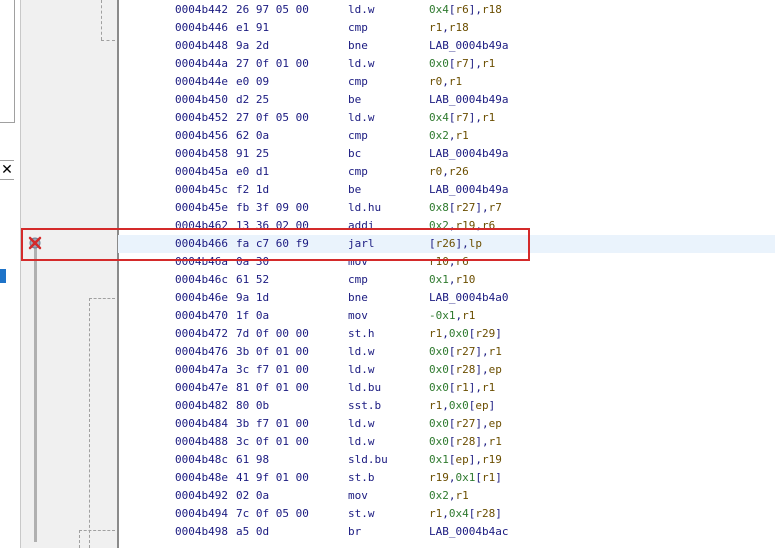 This screenshot has width=775, height=548. Describe the element at coordinates (446, 496) in the screenshot. I see `listing-row: 0004b492 02 0a mov 0x2,r1` at that location.